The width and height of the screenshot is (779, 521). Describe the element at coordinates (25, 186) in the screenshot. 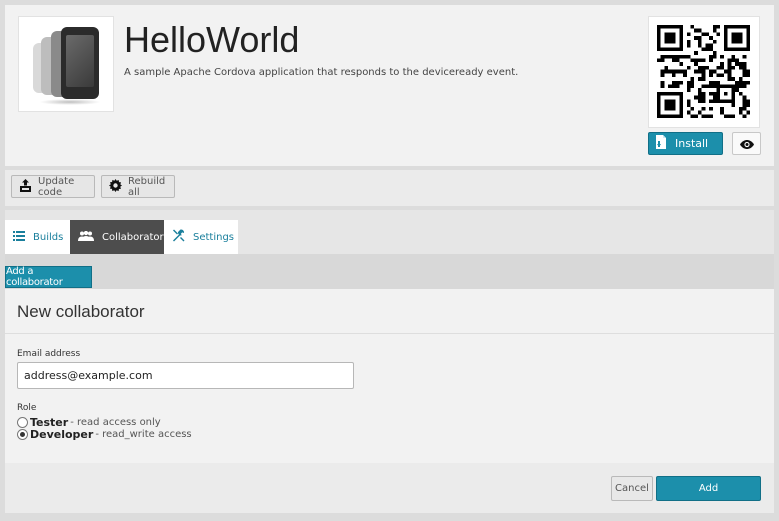

I see `upload-icon` at that location.